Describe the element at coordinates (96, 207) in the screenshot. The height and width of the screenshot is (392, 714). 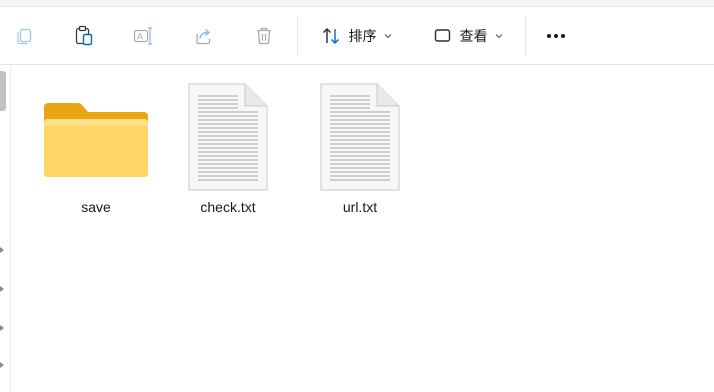
I see `file-name: save` at that location.